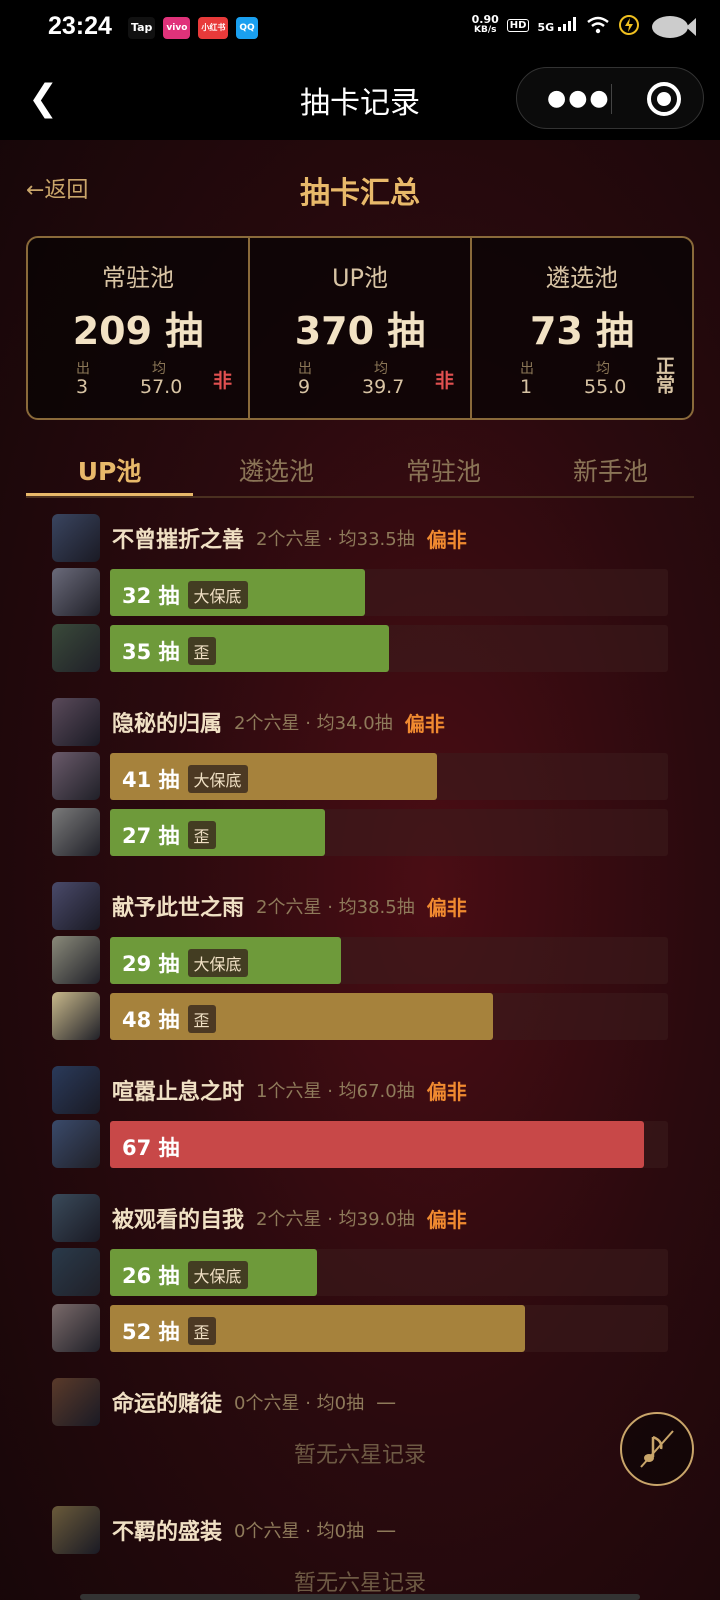 The width and height of the screenshot is (720, 1600). Describe the element at coordinates (313, 723) in the screenshot. I see `banner-stats: 2个六星 · 均34.0抽` at that location.